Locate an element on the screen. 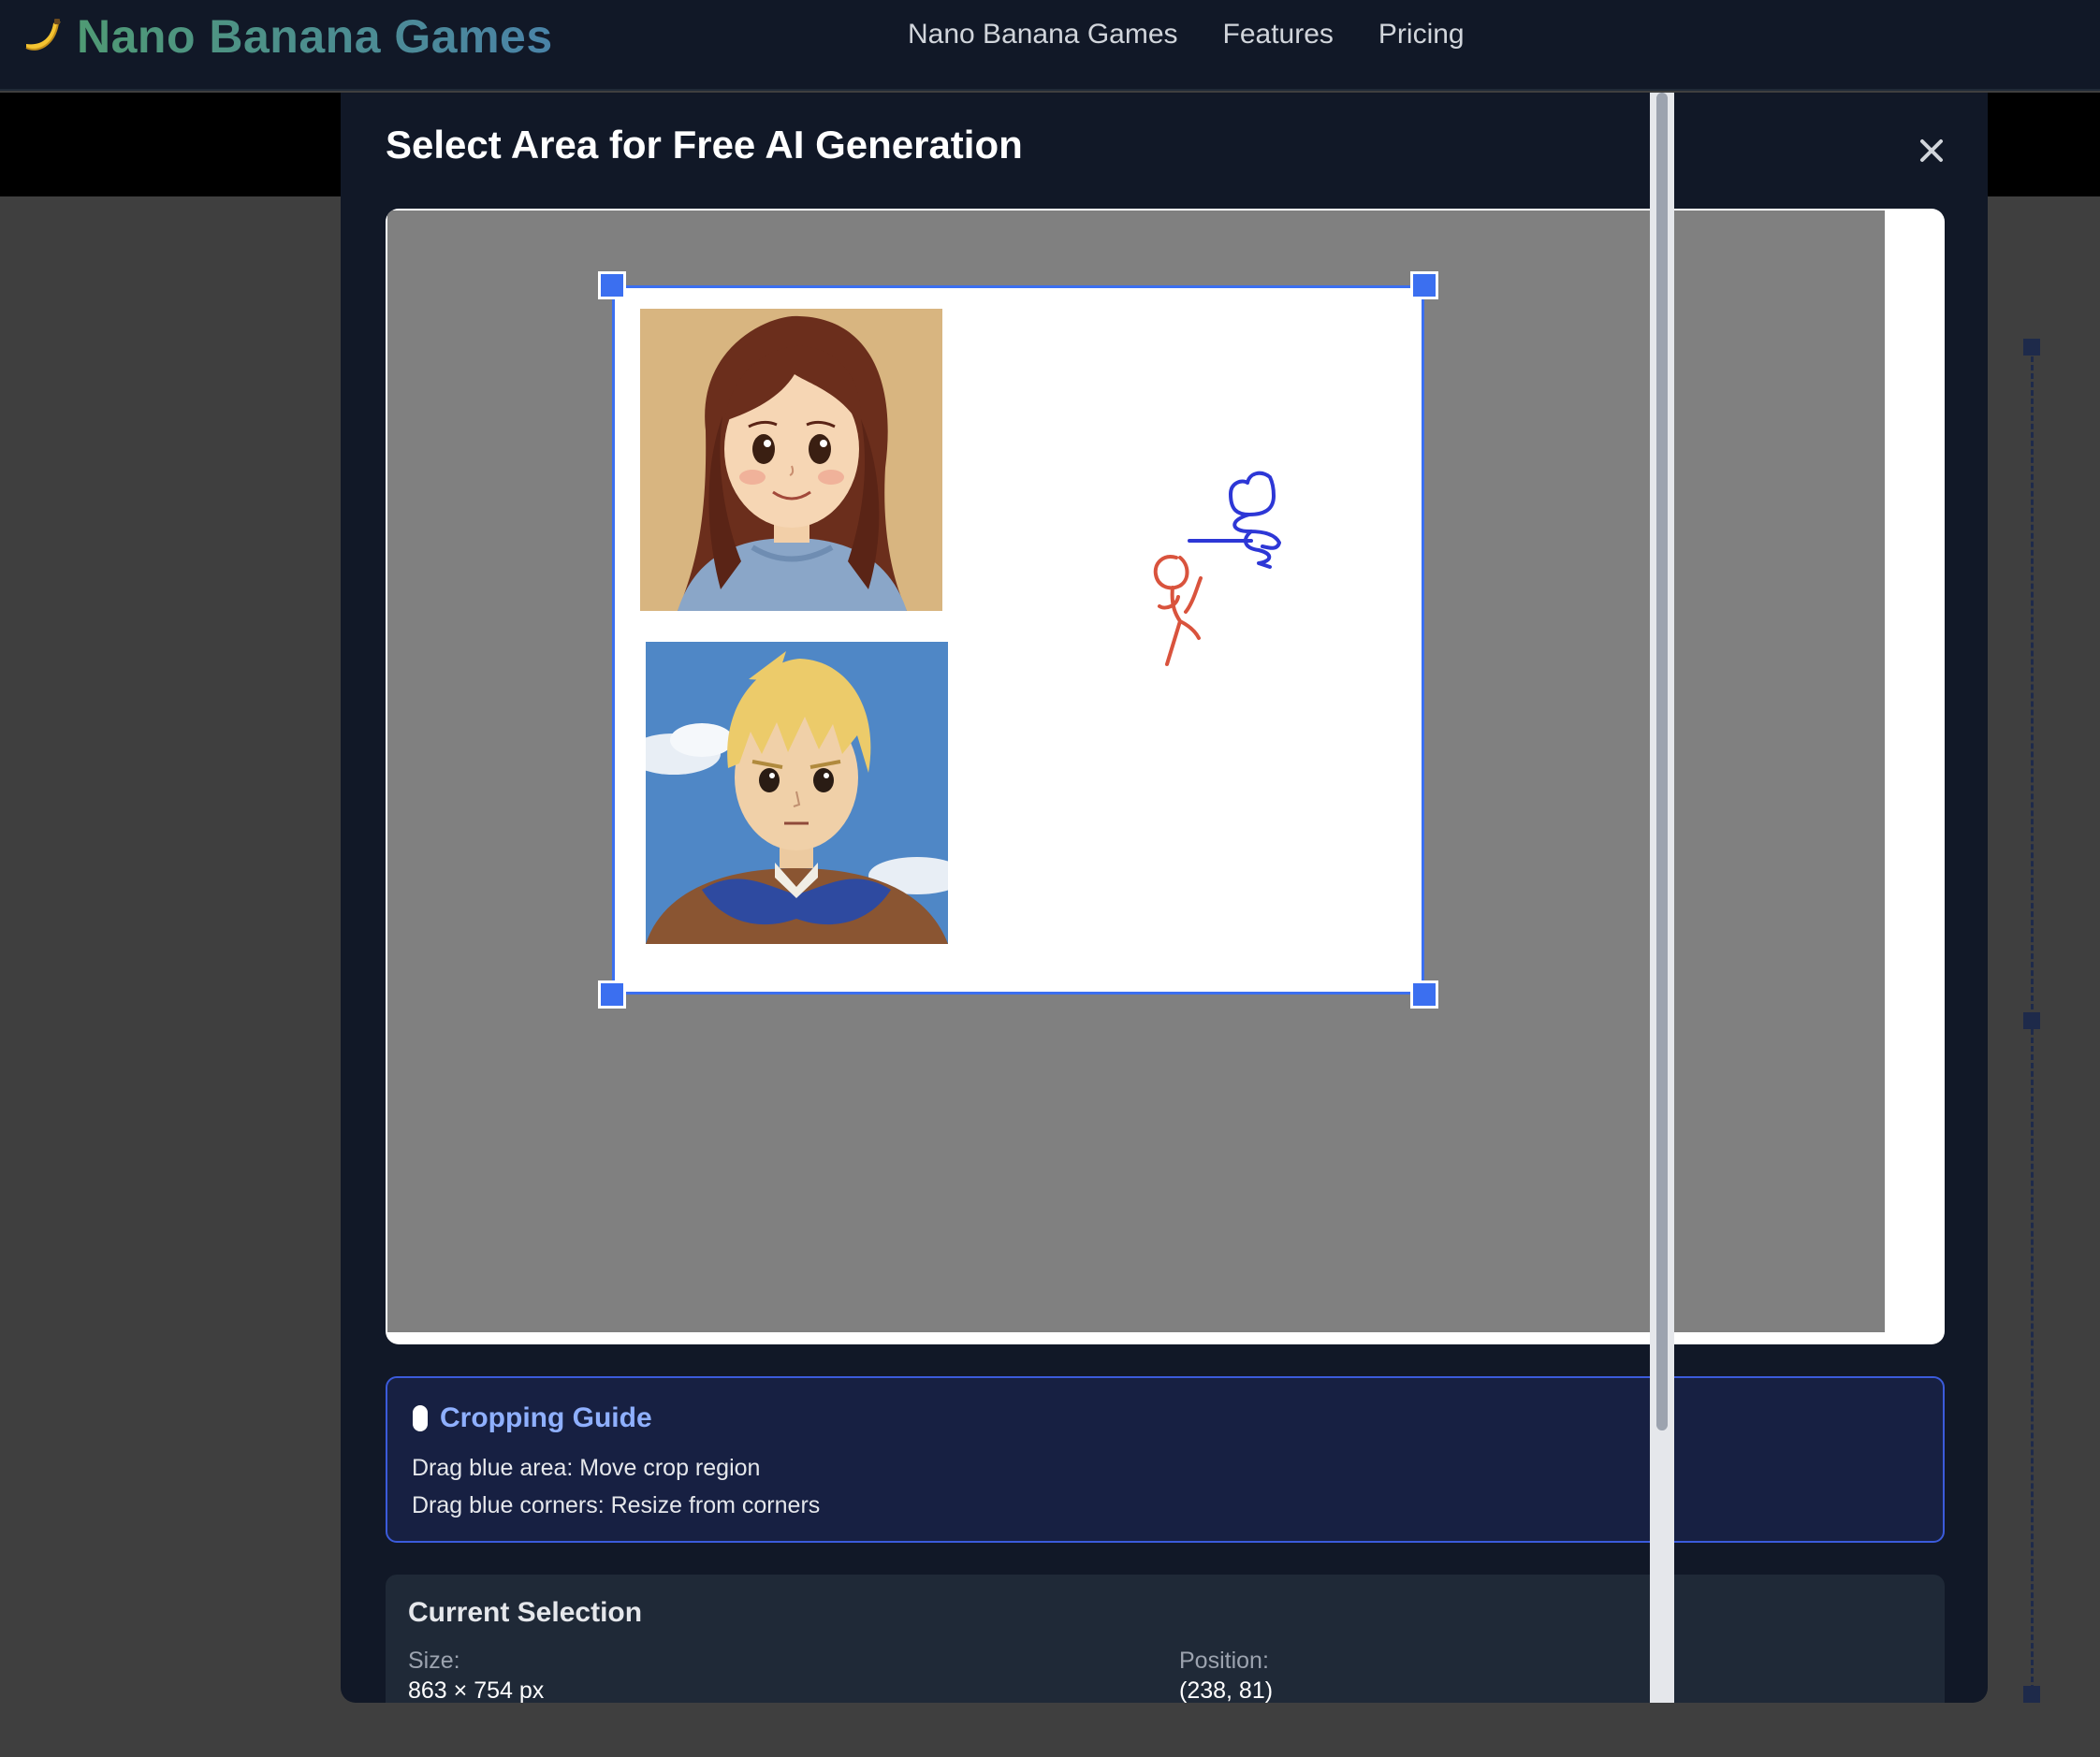  position-label: Position: is located at coordinates (1224, 1661).